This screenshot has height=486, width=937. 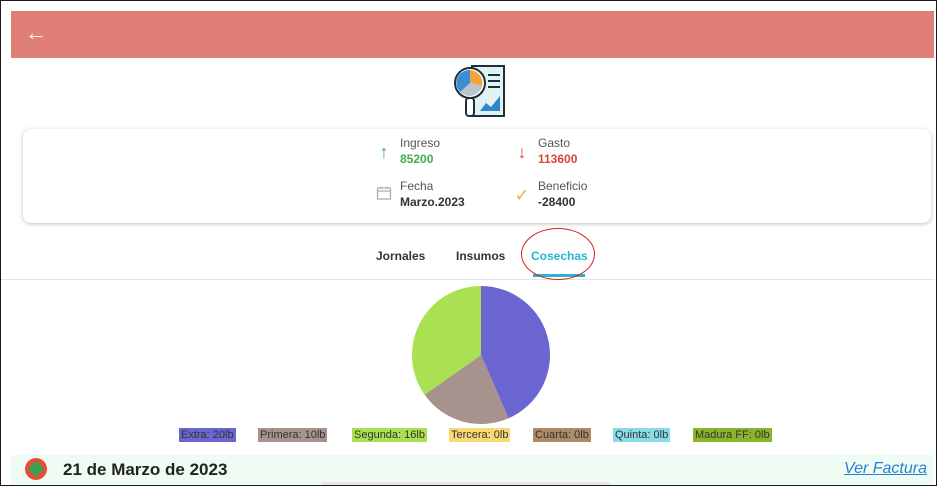 I want to click on fecha-stat: Fecha Marzo.2023, so click(x=420, y=194).